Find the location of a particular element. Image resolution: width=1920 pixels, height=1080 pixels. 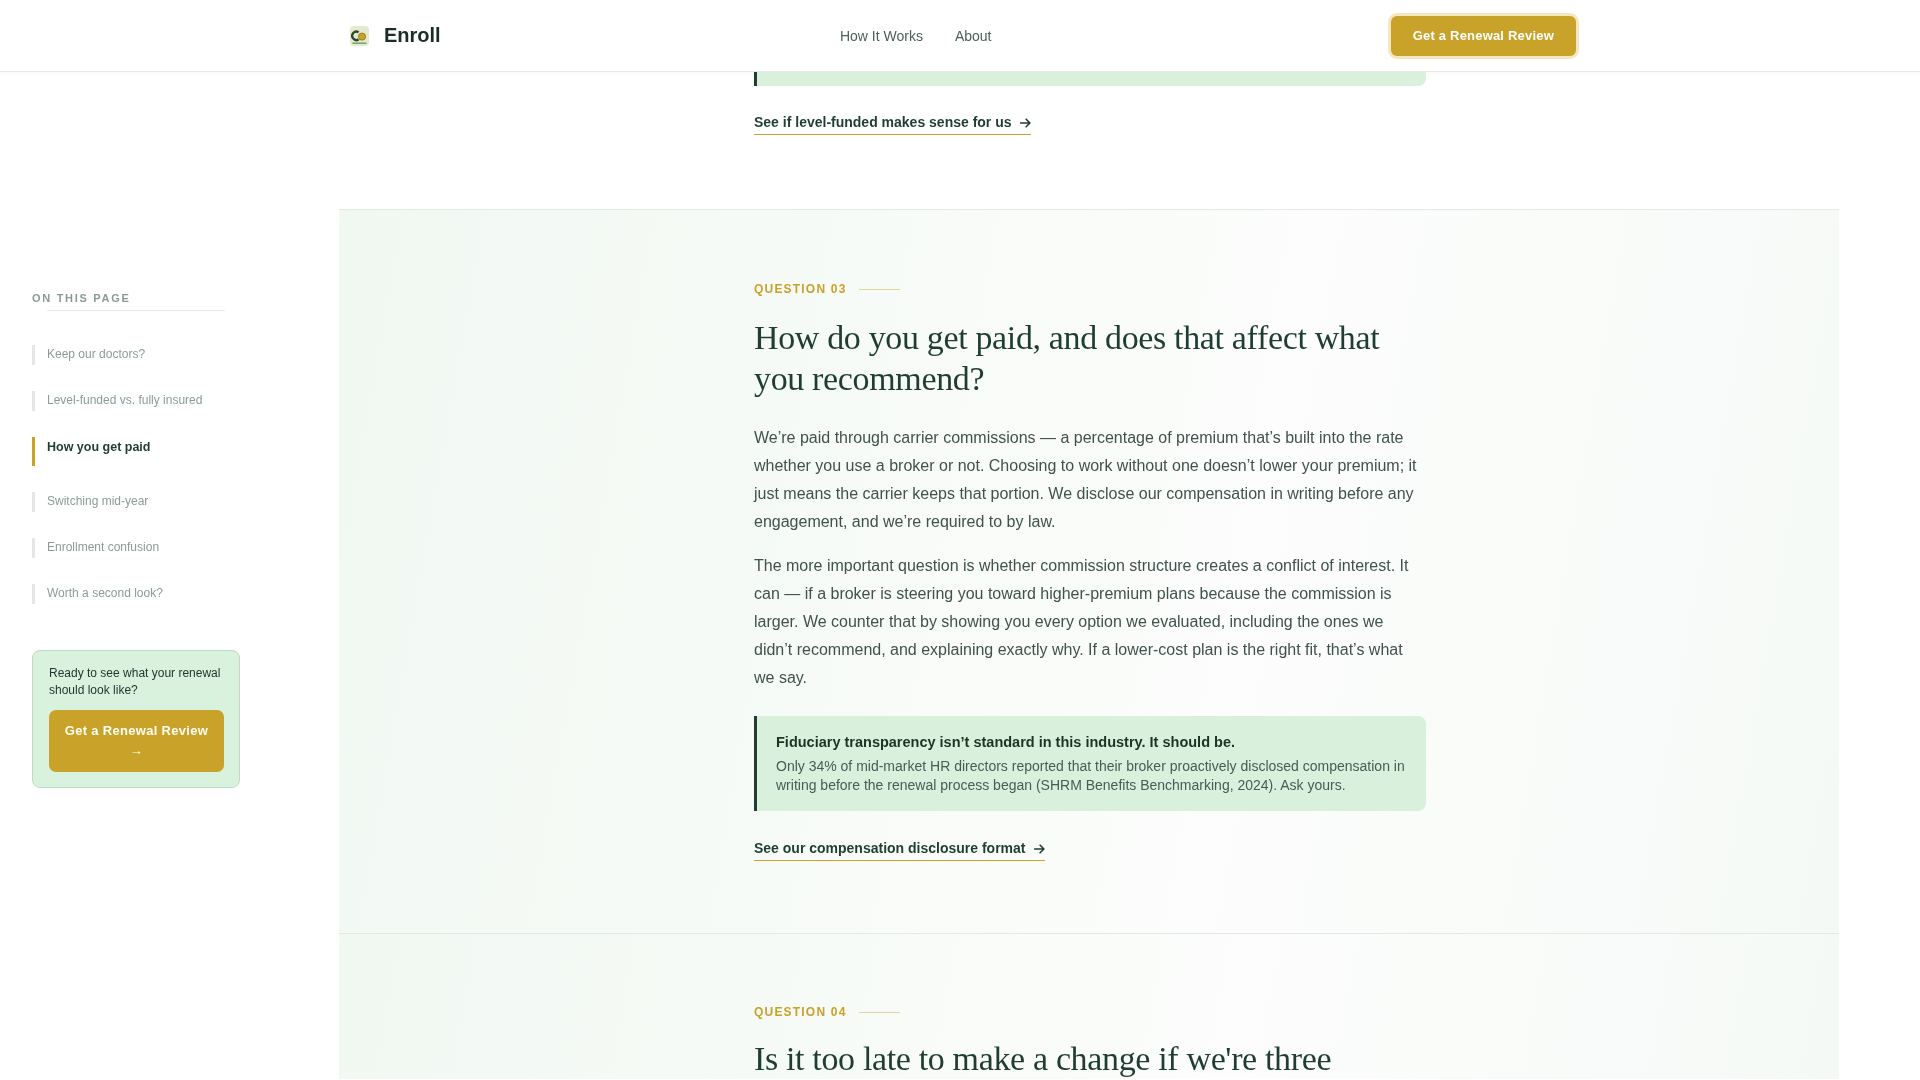

text-link: See our compensation disclosure format is located at coordinates (899, 850).